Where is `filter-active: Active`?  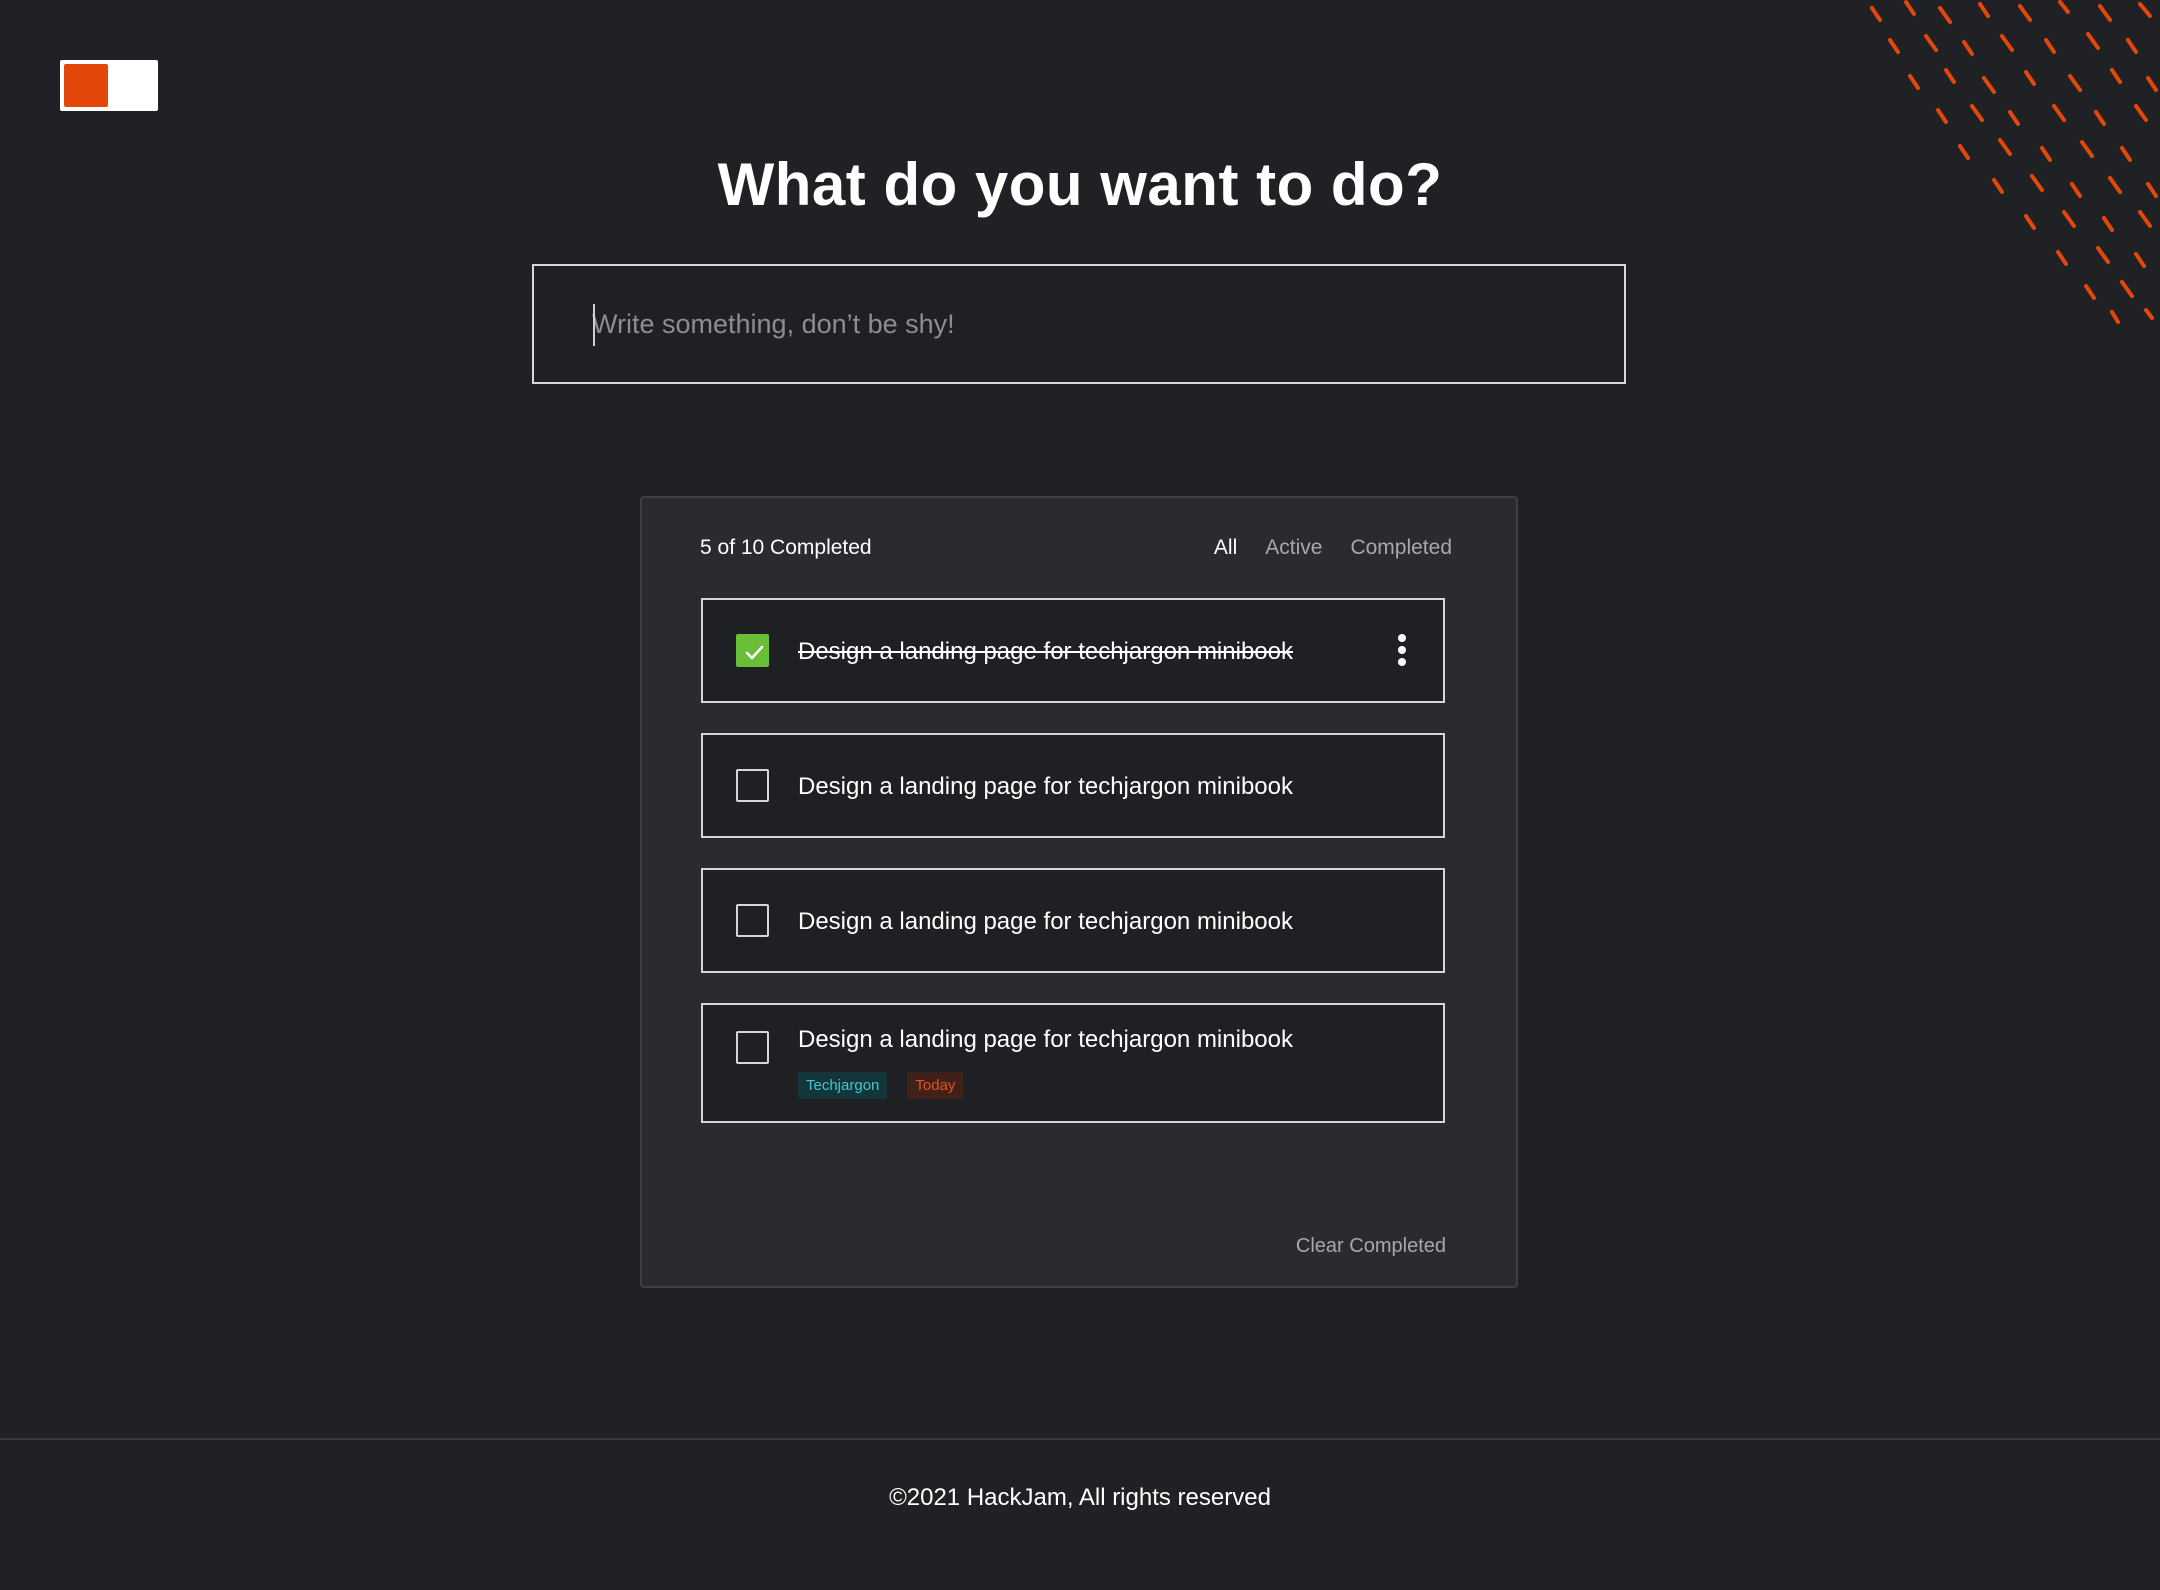 filter-active: Active is located at coordinates (1293, 548).